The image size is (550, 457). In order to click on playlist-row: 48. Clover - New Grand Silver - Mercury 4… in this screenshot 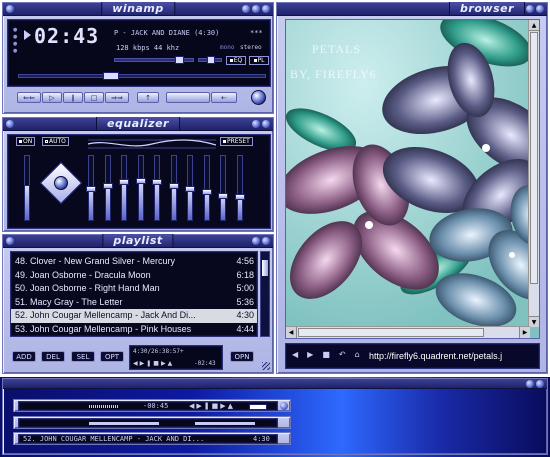, I will do `click(134, 262)`.